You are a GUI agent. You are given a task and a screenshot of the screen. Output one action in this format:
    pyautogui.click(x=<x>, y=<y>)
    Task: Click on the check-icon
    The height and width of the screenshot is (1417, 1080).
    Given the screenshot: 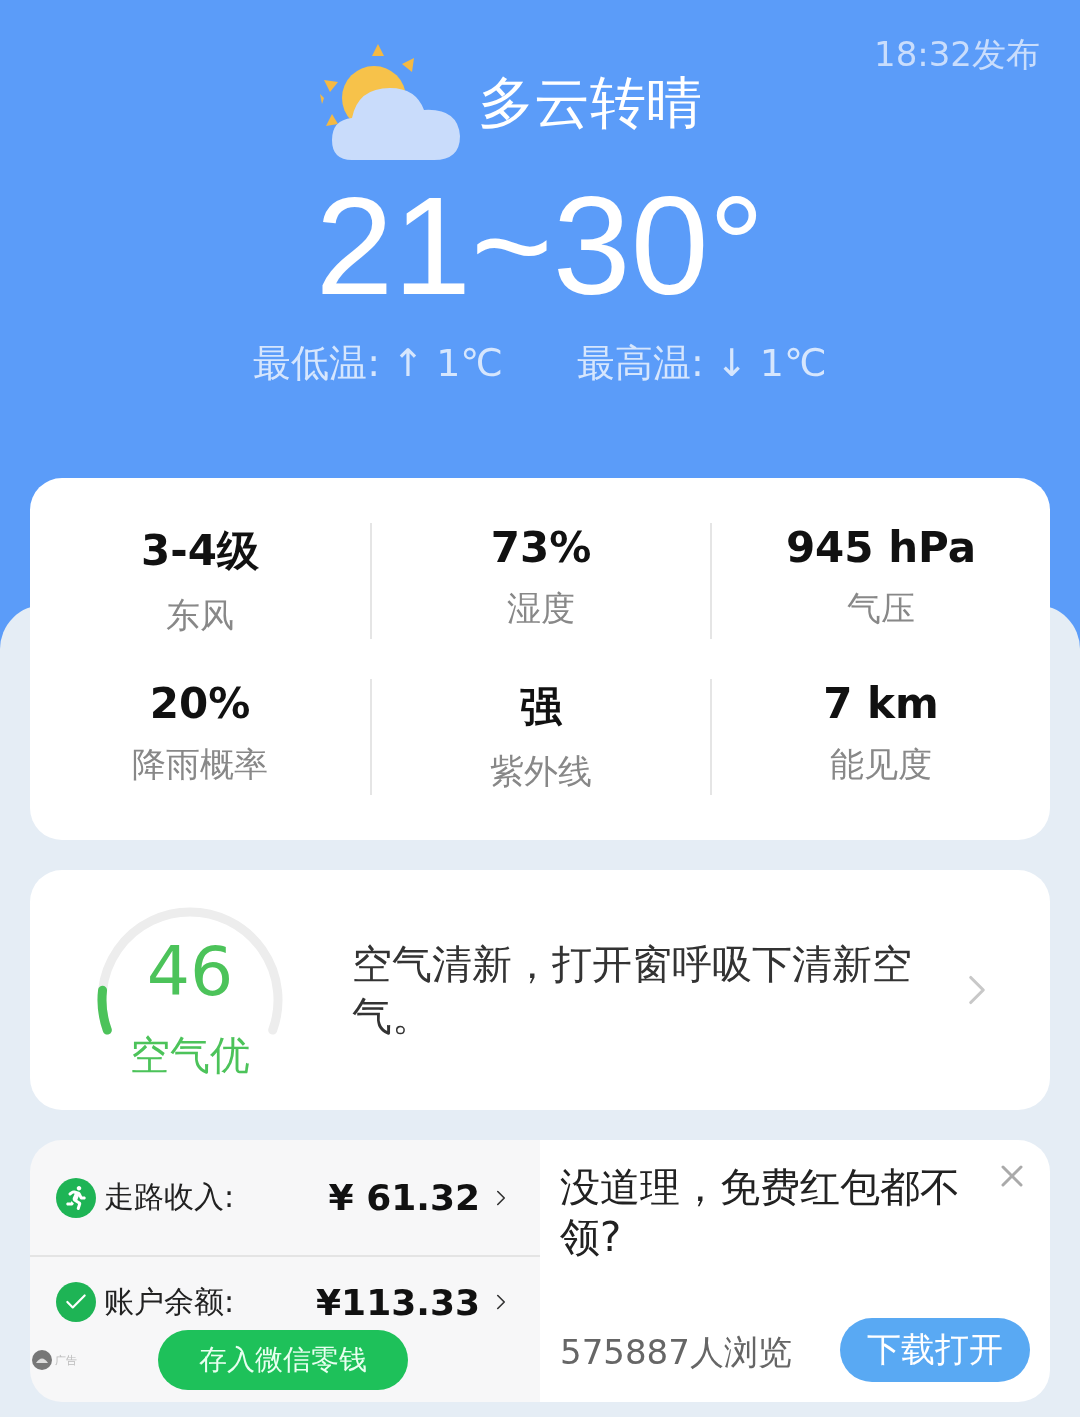 What is the action you would take?
    pyautogui.click(x=76, y=1302)
    